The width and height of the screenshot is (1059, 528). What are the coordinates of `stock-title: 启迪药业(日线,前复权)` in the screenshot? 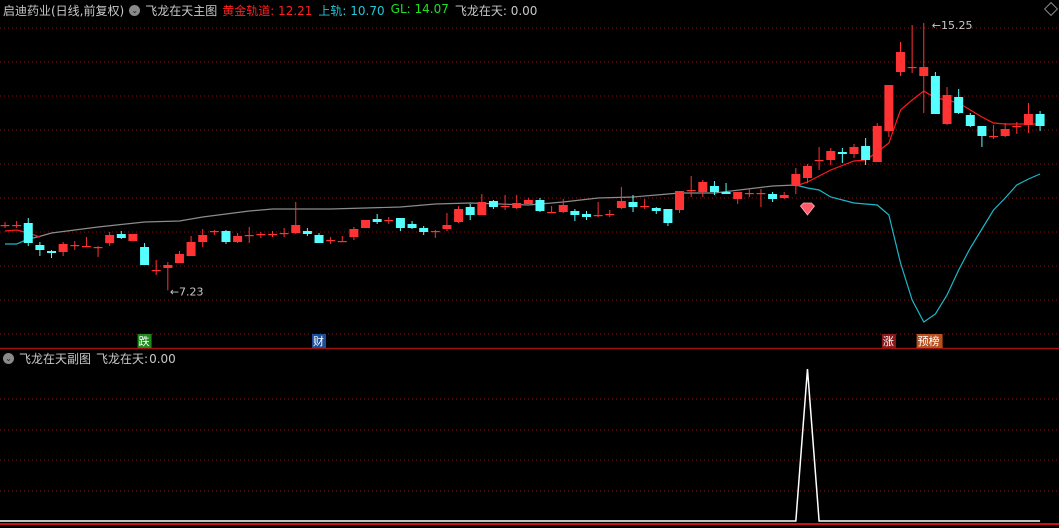 It's located at (64, 11).